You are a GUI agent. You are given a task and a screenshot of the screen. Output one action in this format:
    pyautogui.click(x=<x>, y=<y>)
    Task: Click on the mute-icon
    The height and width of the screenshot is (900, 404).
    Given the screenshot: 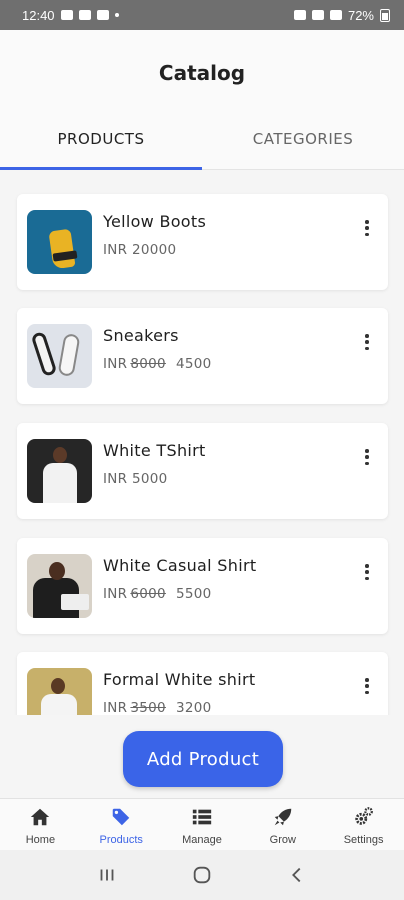 What is the action you would take?
    pyautogui.click(x=299, y=15)
    